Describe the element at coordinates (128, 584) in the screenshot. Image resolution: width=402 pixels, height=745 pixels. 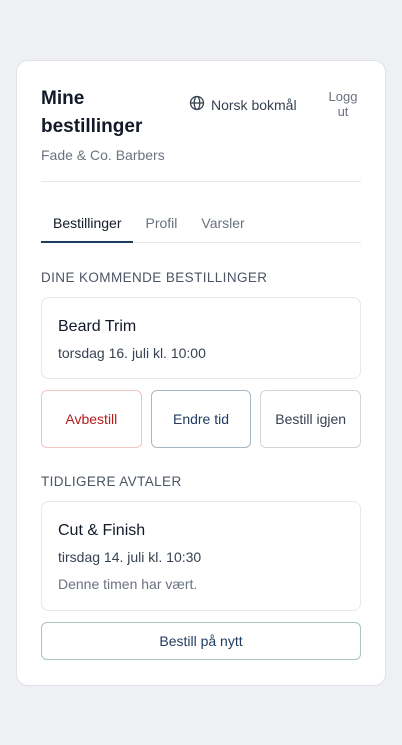
I see `past-note: Denne timen har vært.` at that location.